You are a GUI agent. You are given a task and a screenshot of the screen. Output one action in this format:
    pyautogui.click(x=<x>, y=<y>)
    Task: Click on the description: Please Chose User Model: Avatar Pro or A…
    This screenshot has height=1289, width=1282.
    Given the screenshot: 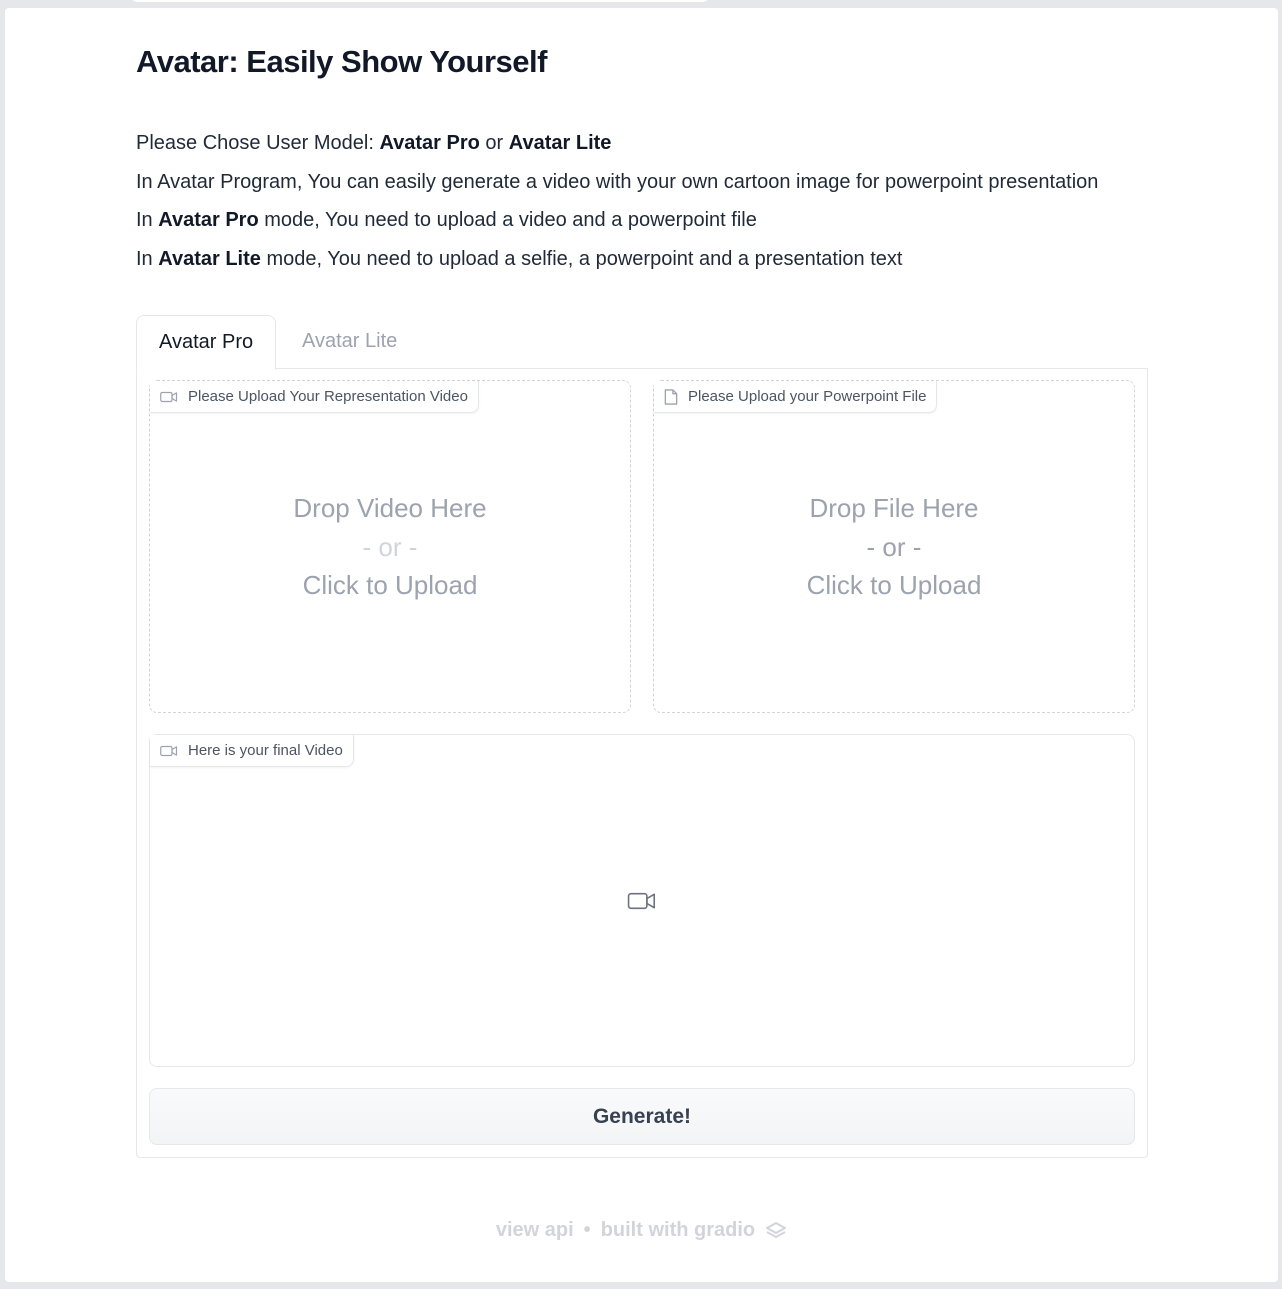 What is the action you would take?
    pyautogui.click(x=617, y=201)
    